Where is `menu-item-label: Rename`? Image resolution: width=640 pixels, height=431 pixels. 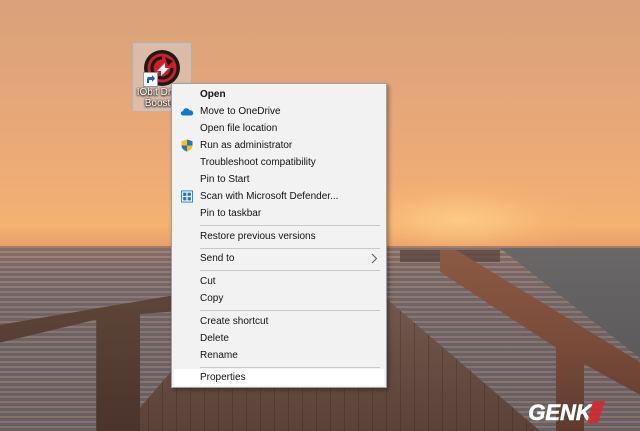 menu-item-label: Rename is located at coordinates (219, 355).